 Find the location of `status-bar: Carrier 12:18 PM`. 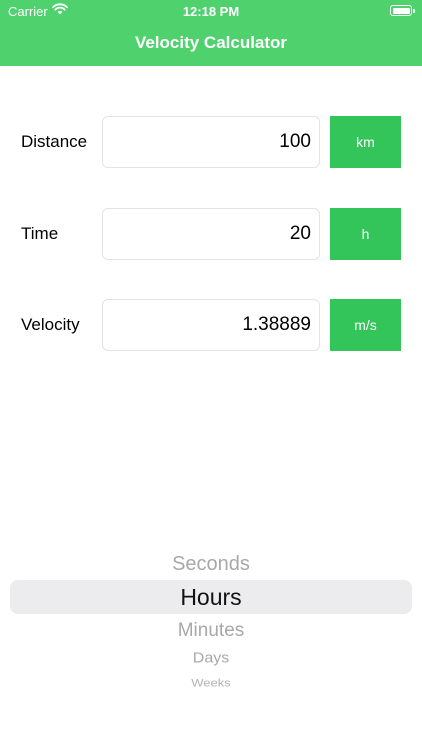

status-bar: Carrier 12:18 PM is located at coordinates (211, 11).